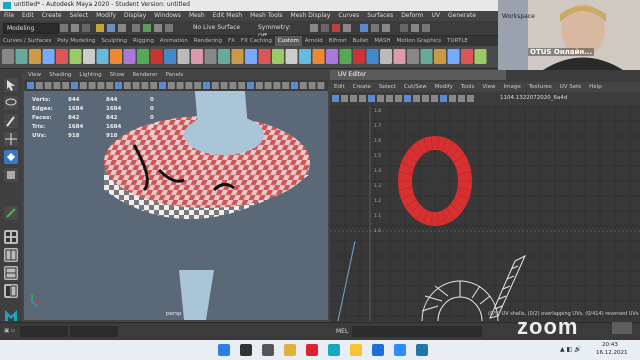 The width and height of the screenshot is (640, 360). Describe the element at coordinates (94, 331) in the screenshot. I see `command-line-right` at that location.